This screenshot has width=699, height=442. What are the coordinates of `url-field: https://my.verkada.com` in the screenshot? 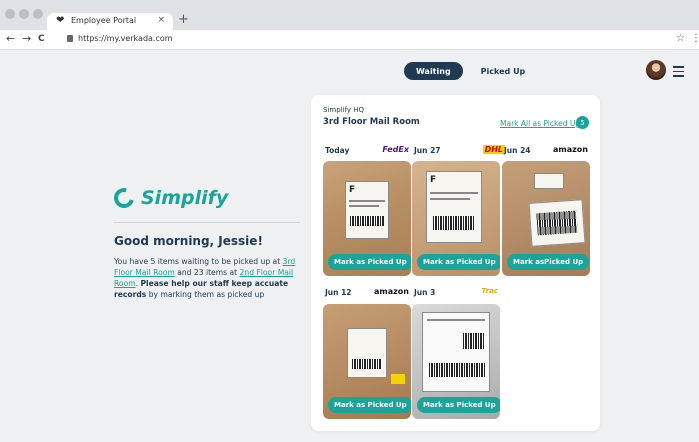 It's located at (125, 38).